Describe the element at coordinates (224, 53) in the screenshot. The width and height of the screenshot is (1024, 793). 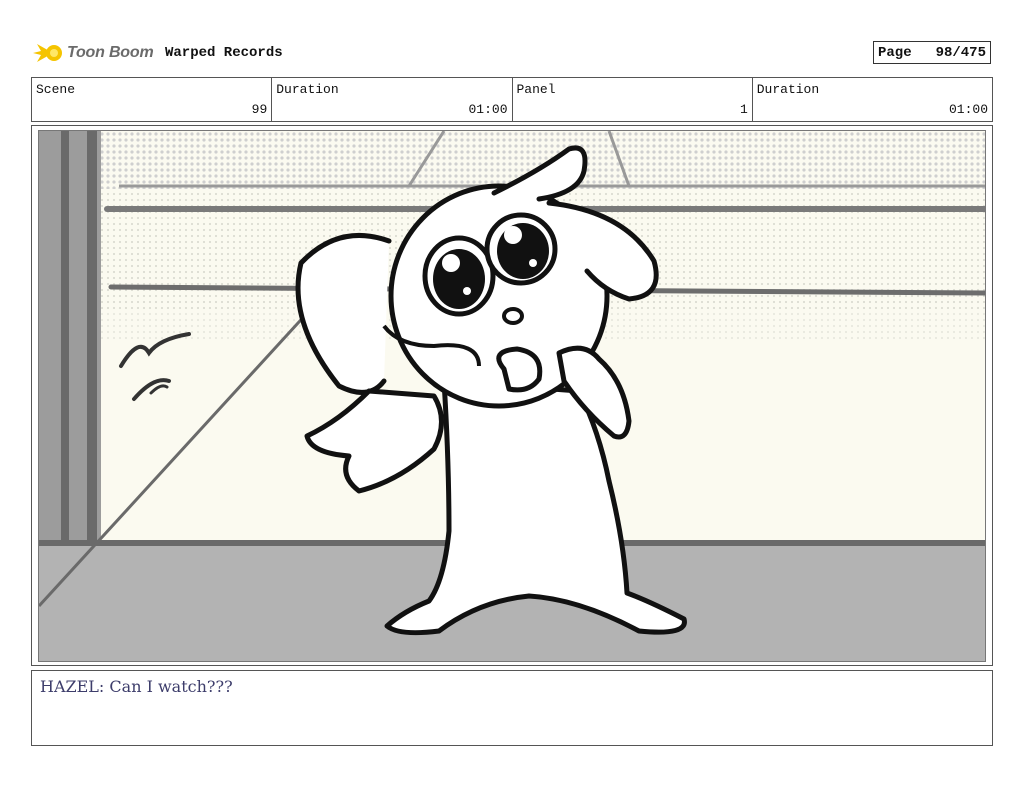
I see `project-title: Warped Records` at that location.